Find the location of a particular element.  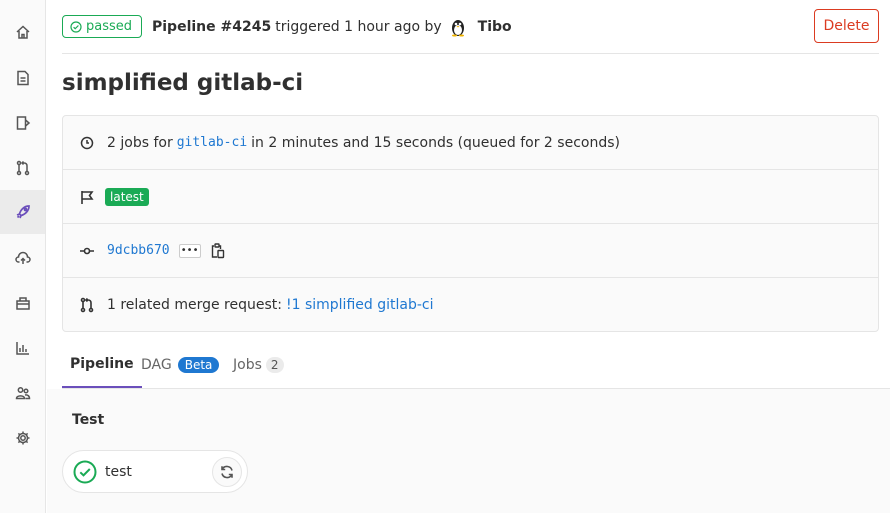

job-card: test is located at coordinates (155, 471).